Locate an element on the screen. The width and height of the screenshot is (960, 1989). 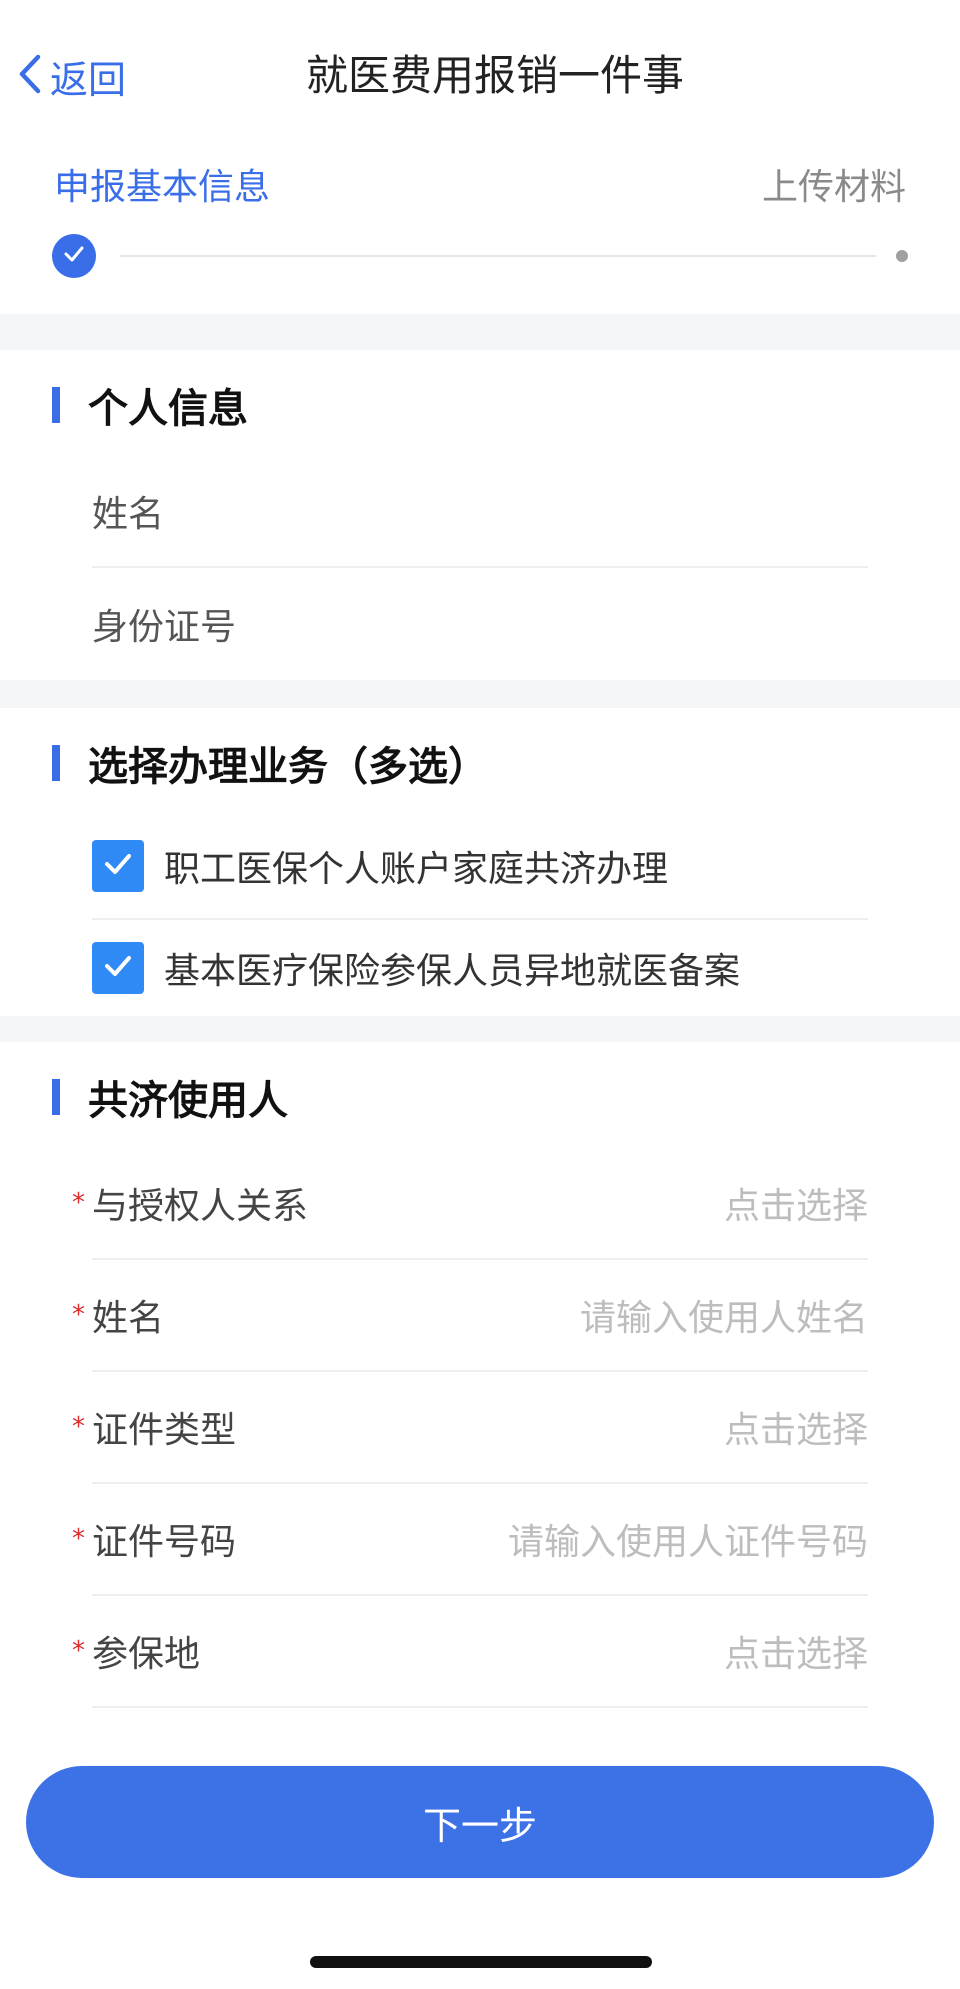
back-label: 返回 is located at coordinates (88, 79).